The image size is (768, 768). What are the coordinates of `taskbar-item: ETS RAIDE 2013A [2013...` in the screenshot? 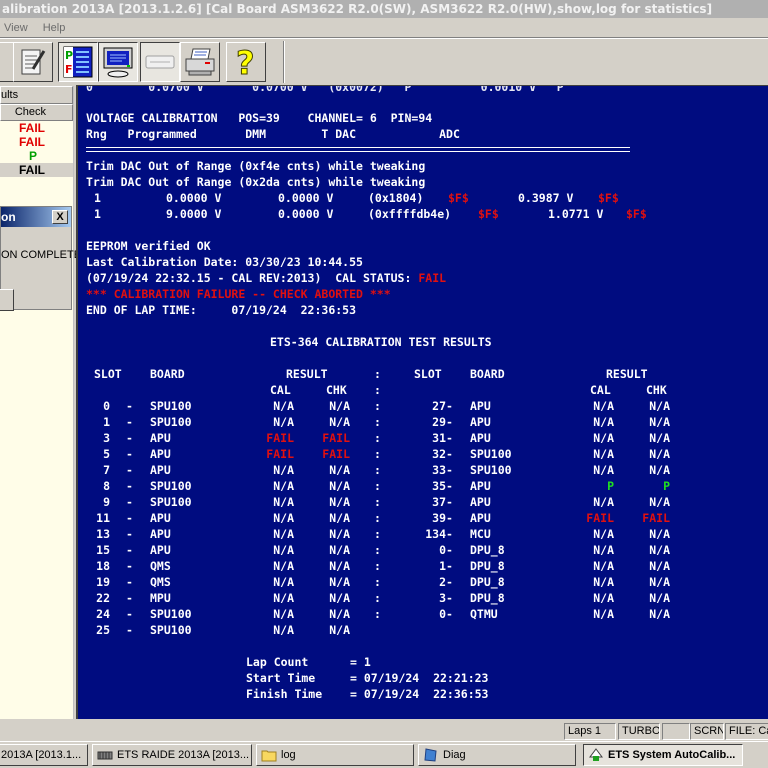 It's located at (172, 755).